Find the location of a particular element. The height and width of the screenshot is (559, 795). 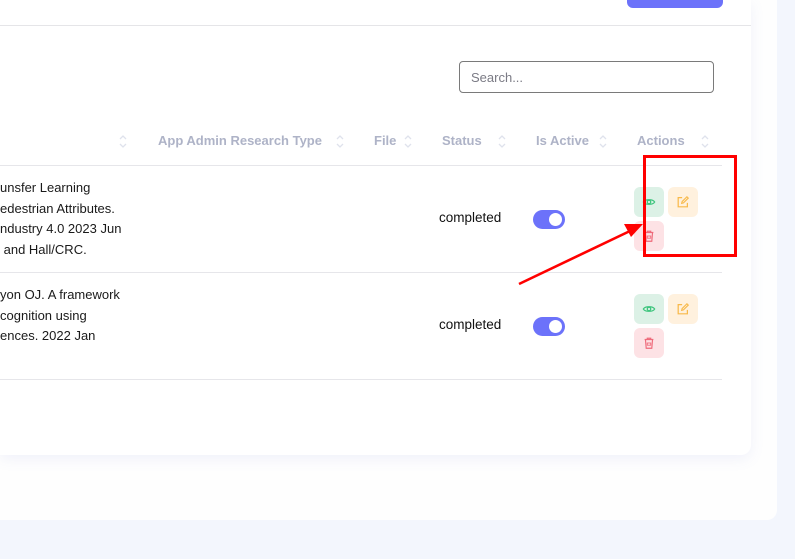

citation-line: ences. 2022 Jan is located at coordinates (48, 335).